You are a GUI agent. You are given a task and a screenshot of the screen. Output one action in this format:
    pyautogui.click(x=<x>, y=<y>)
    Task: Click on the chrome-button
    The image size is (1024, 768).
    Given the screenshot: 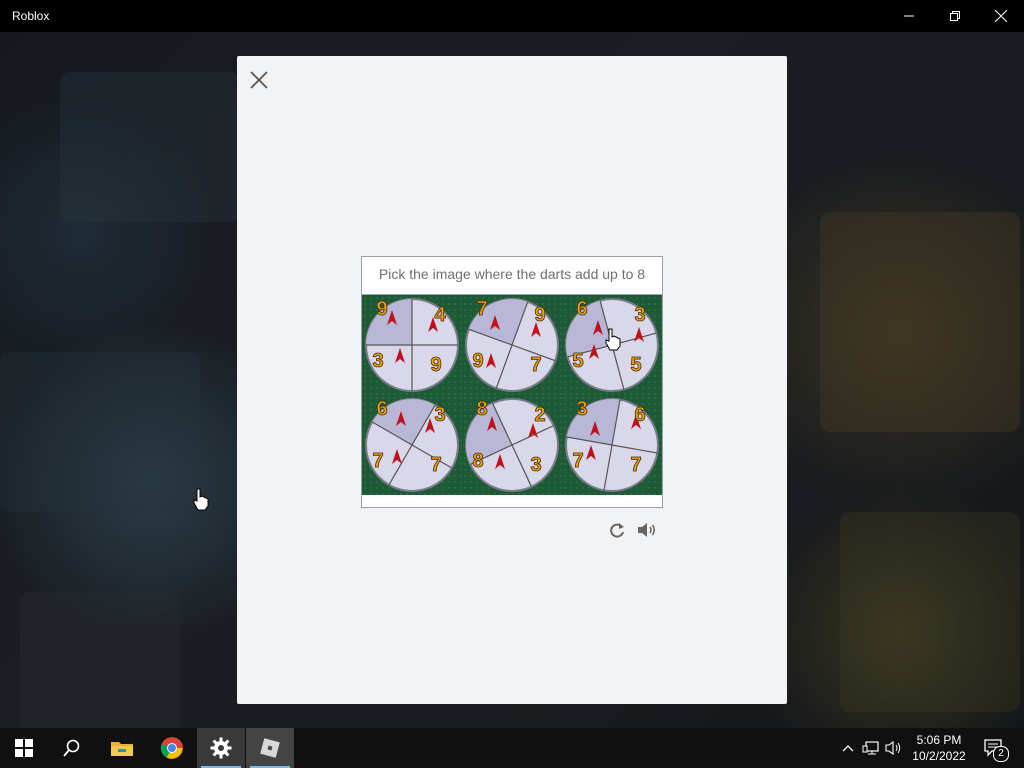 What is the action you would take?
    pyautogui.click(x=172, y=748)
    